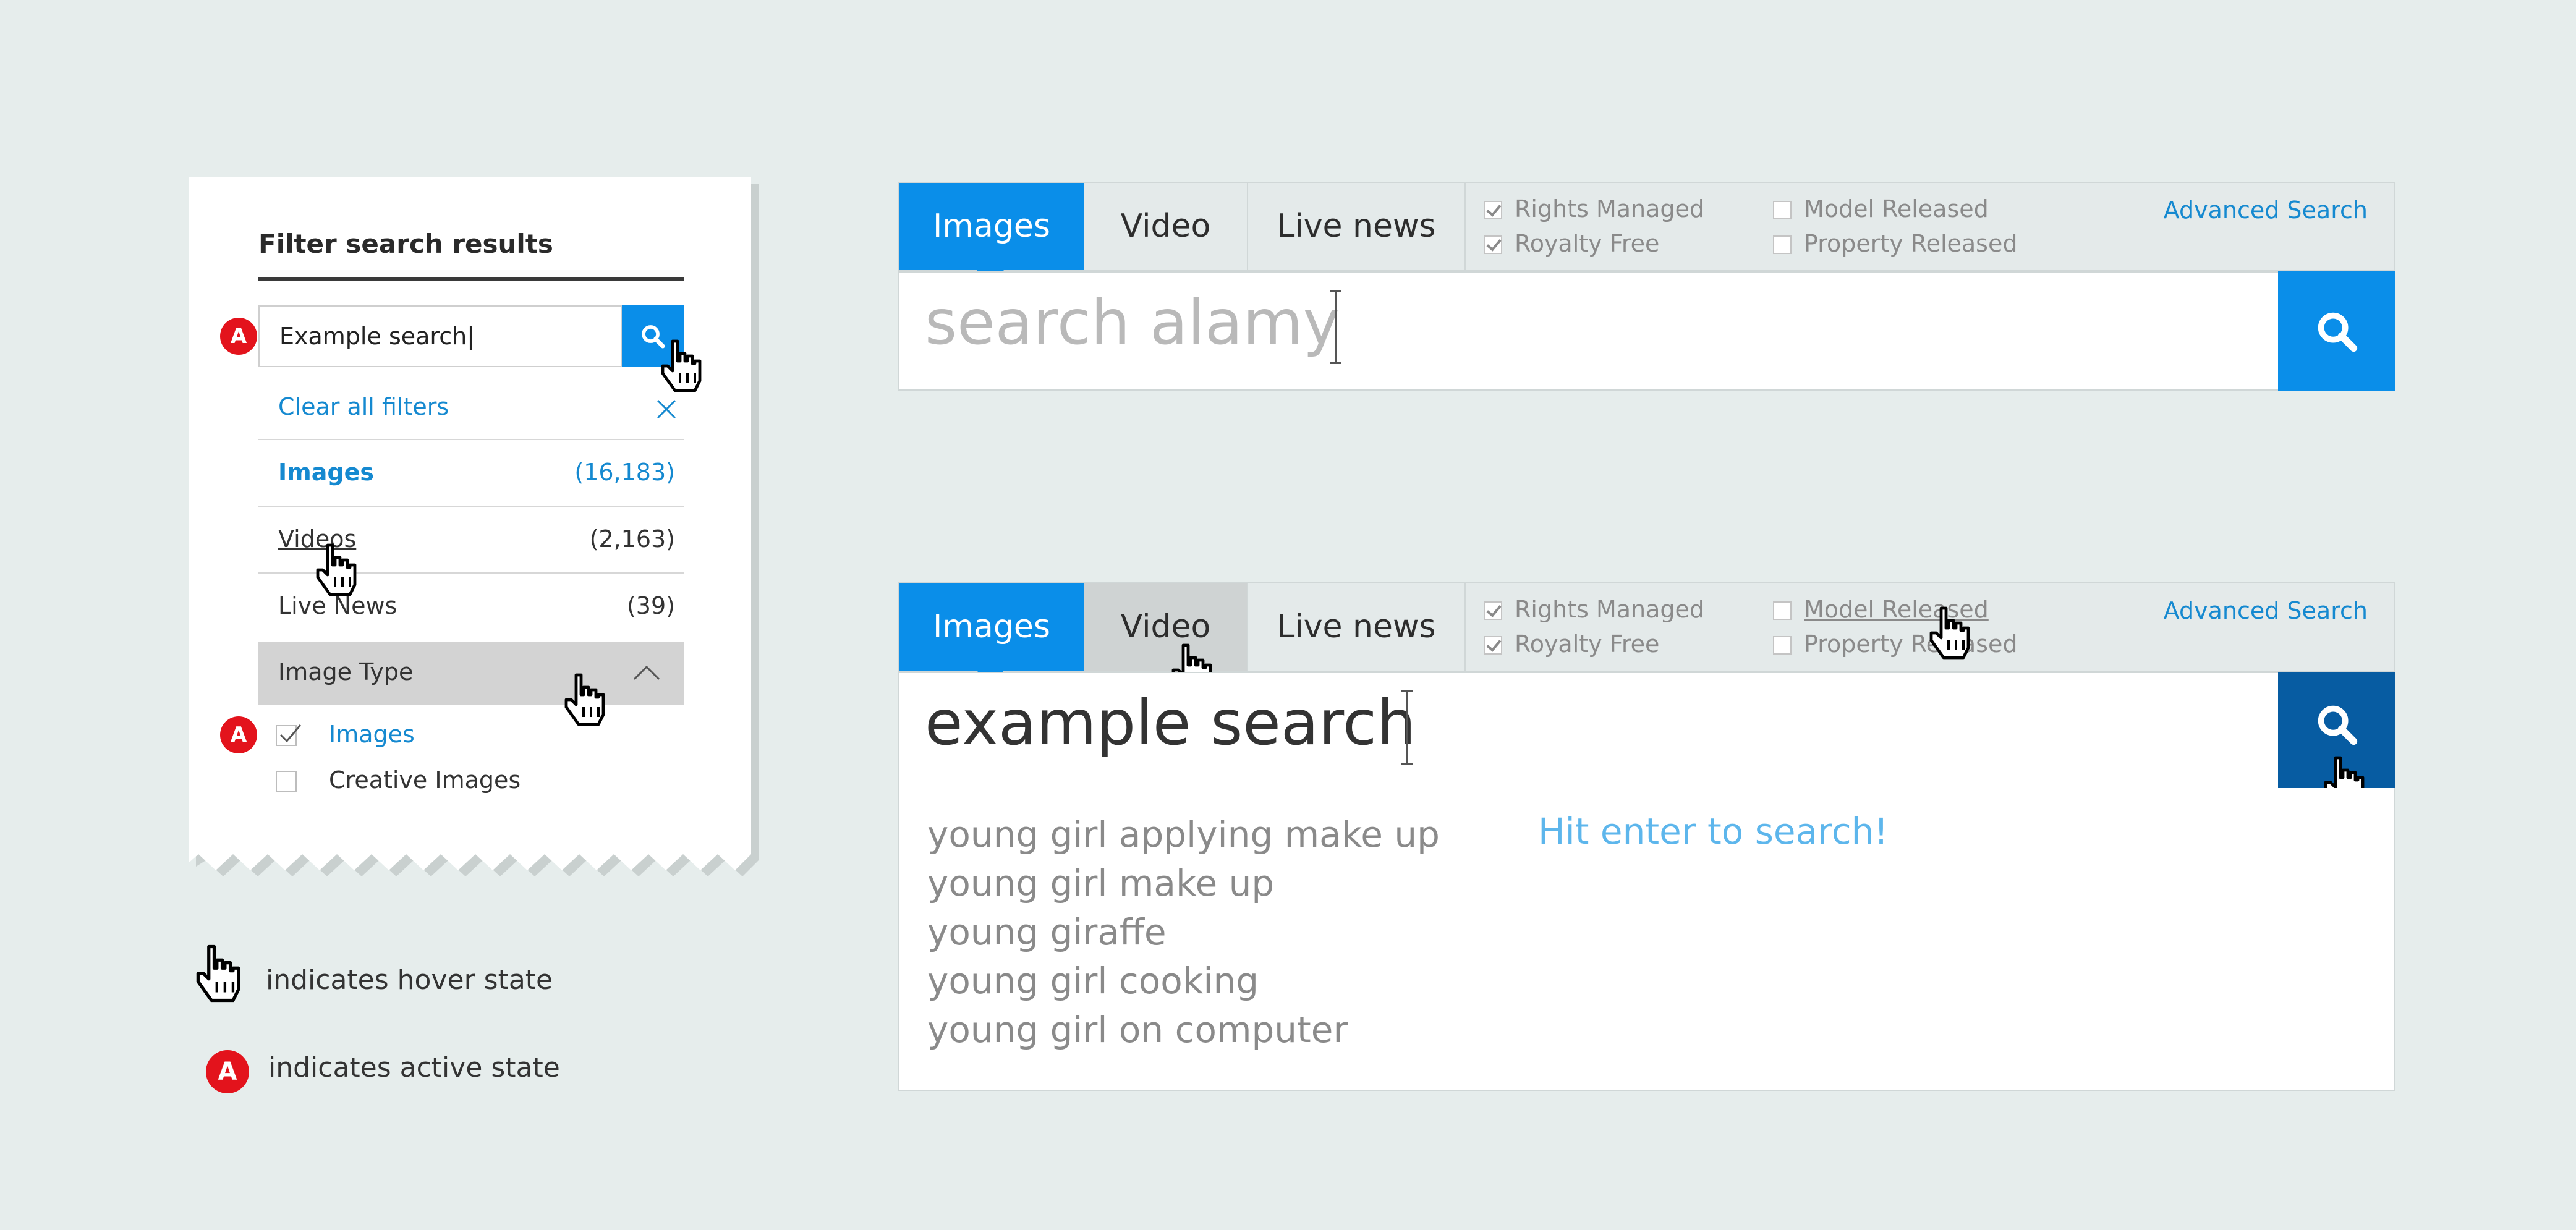  I want to click on filter-row-live-news: Live News (39), so click(471, 606).